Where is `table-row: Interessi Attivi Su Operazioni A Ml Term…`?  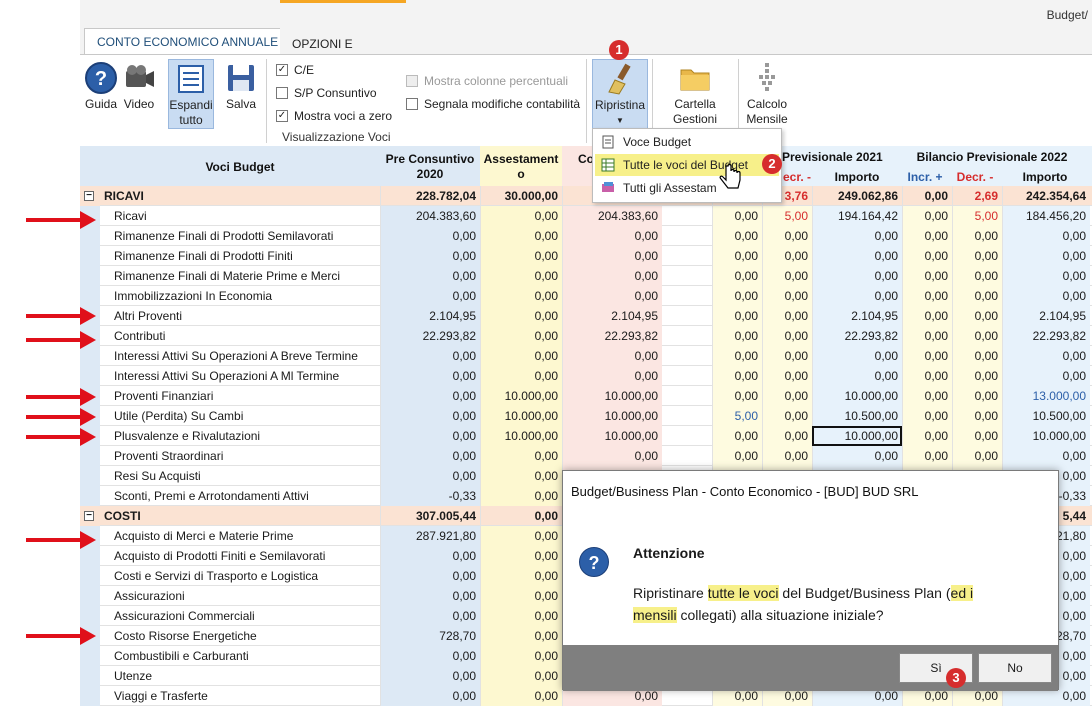 table-row: Interessi Attivi Su Operazioni A Ml Term… is located at coordinates (586, 376).